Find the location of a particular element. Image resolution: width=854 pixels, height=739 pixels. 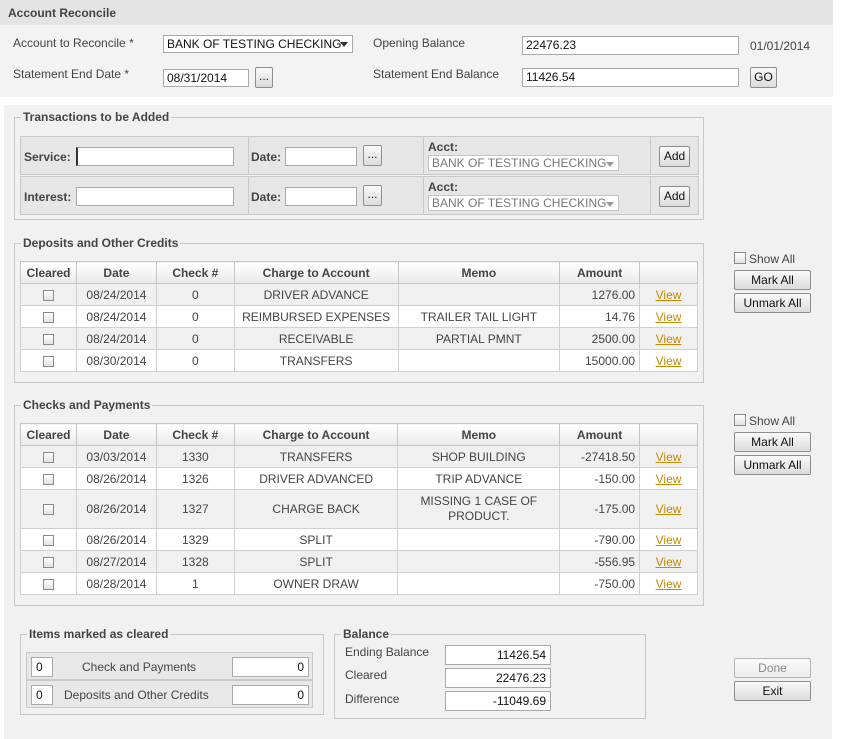

service-date-input is located at coordinates (321, 156).